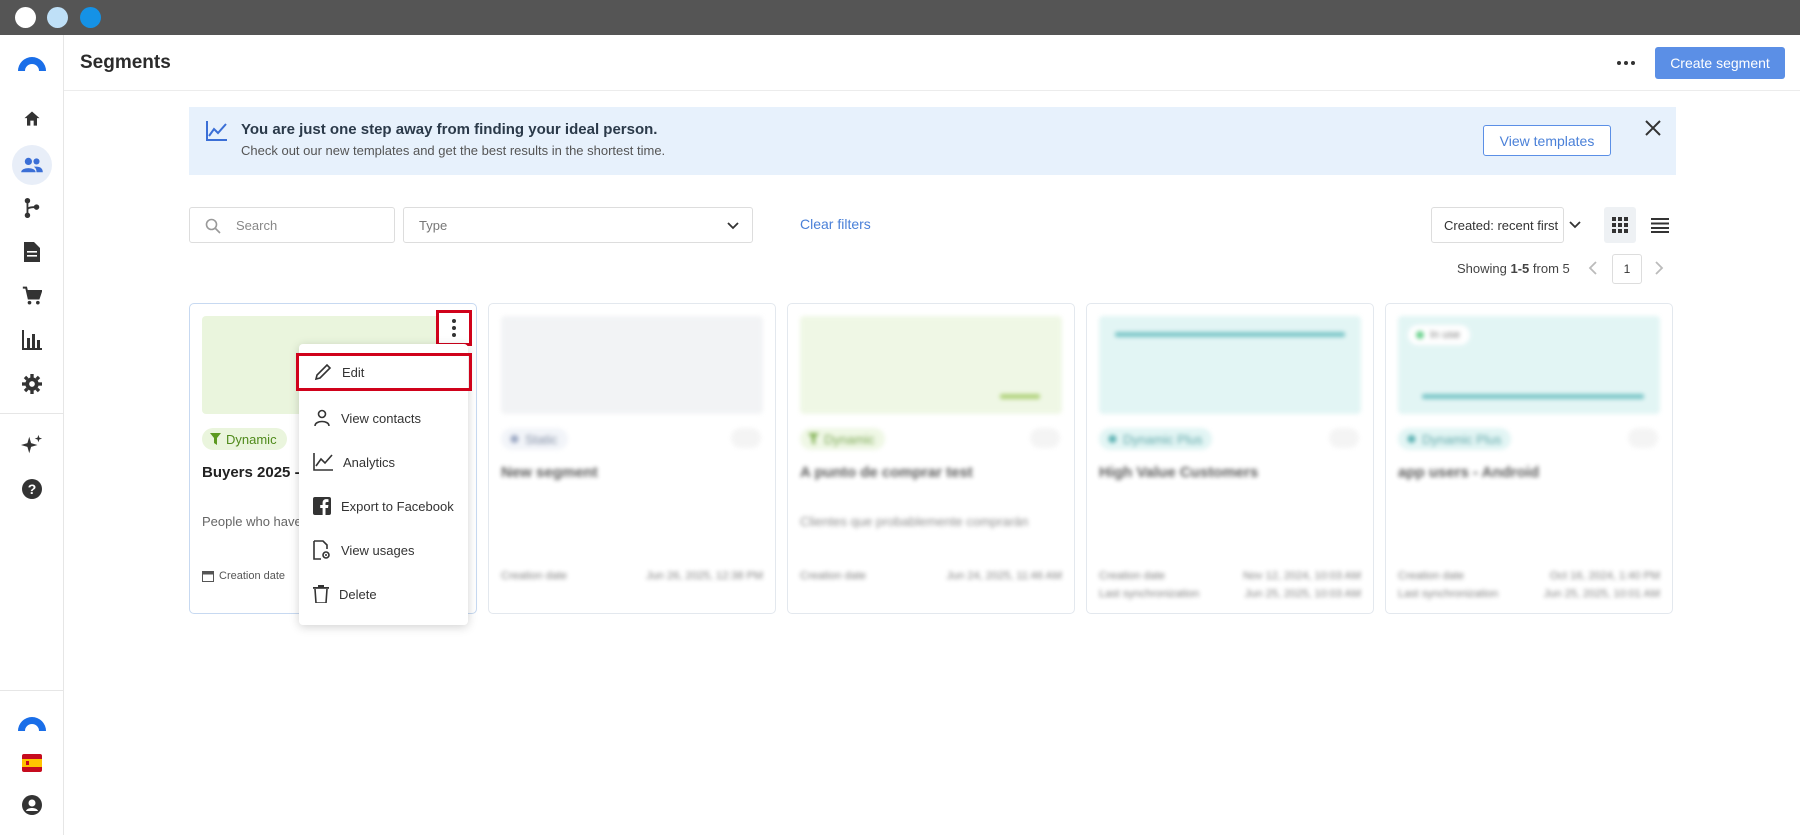  Describe the element at coordinates (1547, 140) in the screenshot. I see `view-templates-button: View templates` at that location.